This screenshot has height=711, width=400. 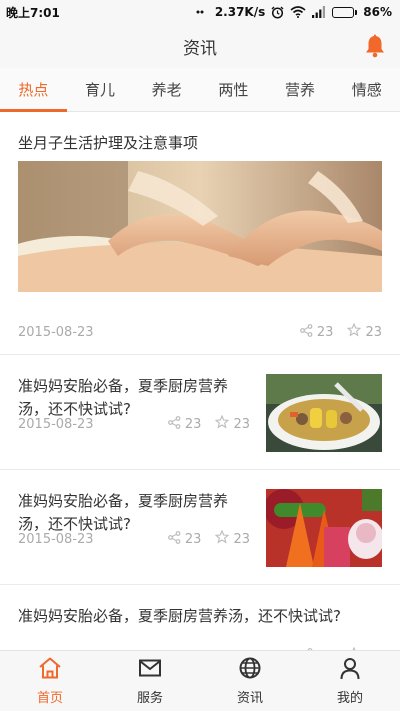 I want to click on nav-item-2: 资讯, so click(x=250, y=681).